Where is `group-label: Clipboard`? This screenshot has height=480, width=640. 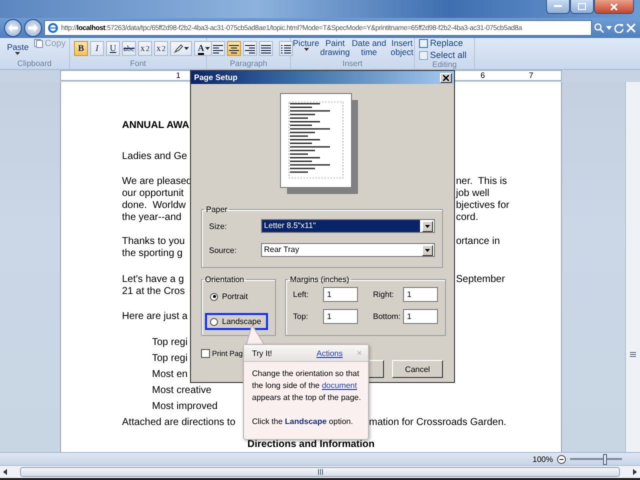 group-label: Clipboard is located at coordinates (34, 64).